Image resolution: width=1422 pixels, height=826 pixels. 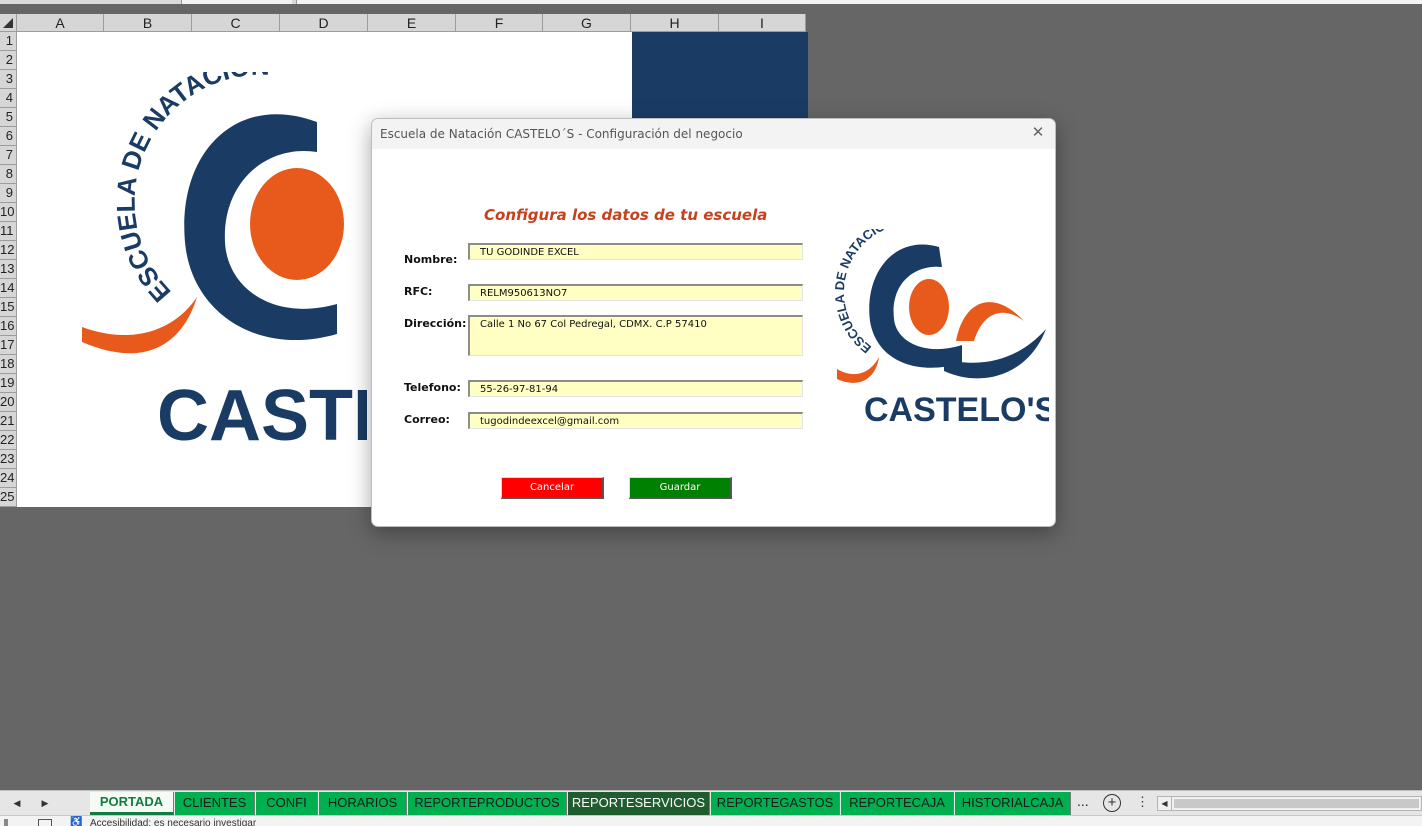 I want to click on select-all-triangle-icon, so click(x=8, y=23).